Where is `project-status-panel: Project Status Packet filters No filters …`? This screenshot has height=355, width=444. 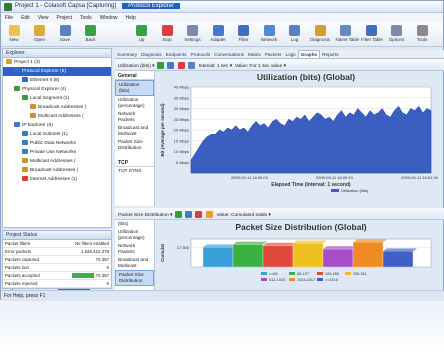
project-status-panel: Project Status Packet filters No filters … is located at coordinates (57, 263).